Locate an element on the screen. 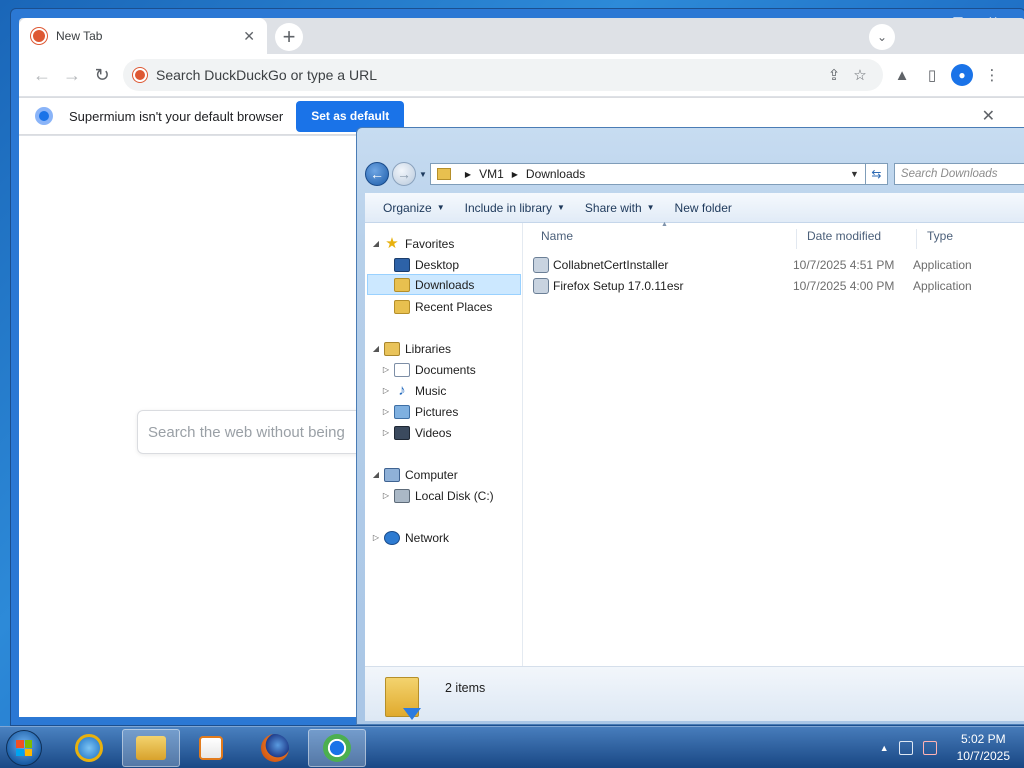 This screenshot has height=768, width=1024. nav-videos: ▷ Videos is located at coordinates (416, 432).